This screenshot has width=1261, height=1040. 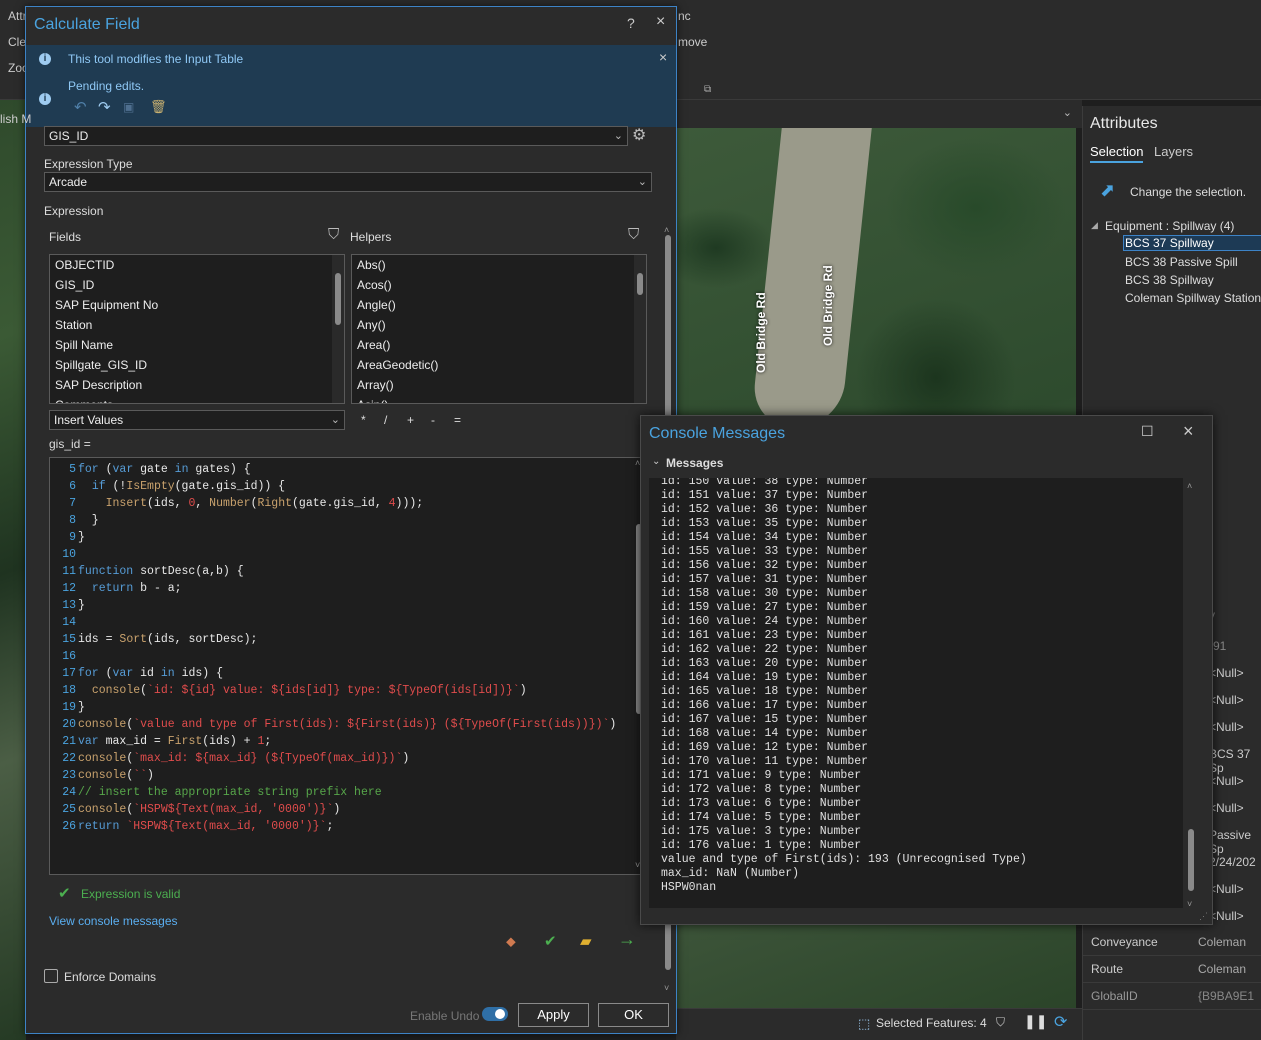 What do you see at coordinates (1188, 192) in the screenshot?
I see `change-selection-link: Change the selection.` at bounding box center [1188, 192].